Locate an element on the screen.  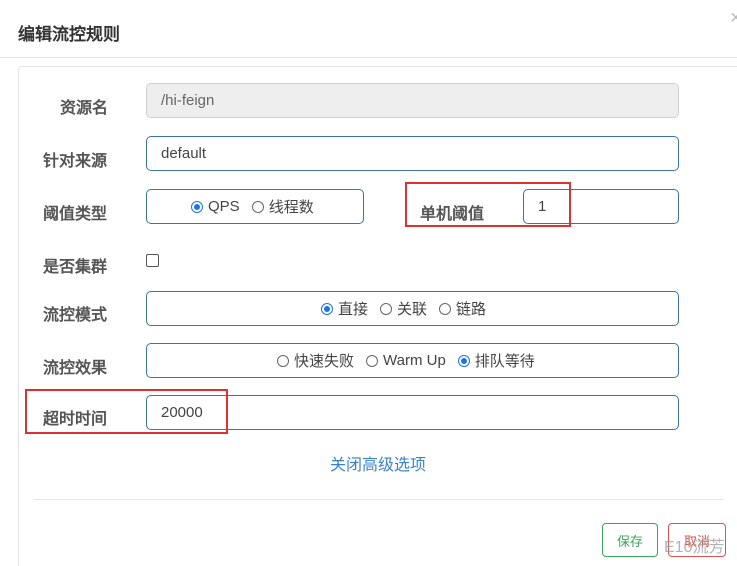
control-behavior-option-label: Warm Up is located at coordinates (414, 360).